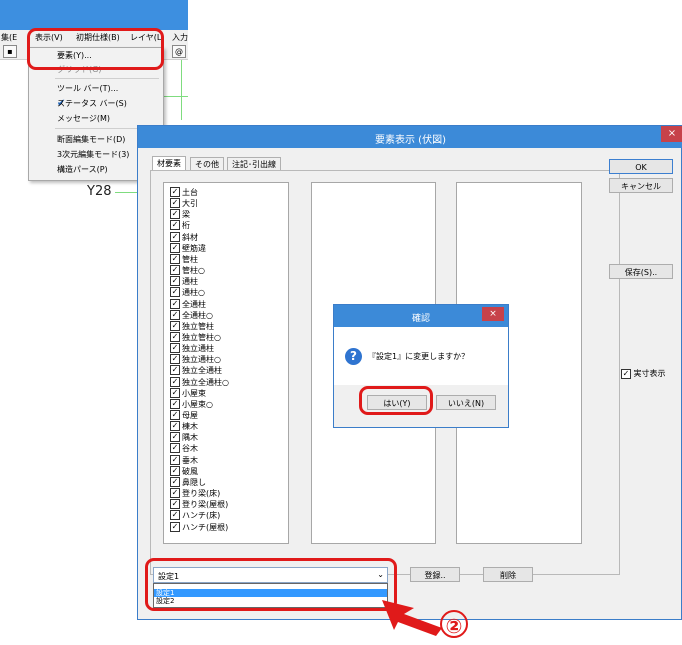 The width and height of the screenshot is (682, 645). What do you see at coordinates (205, 382) in the screenshot?
I see `element-label: 独立全通柱○` at bounding box center [205, 382].